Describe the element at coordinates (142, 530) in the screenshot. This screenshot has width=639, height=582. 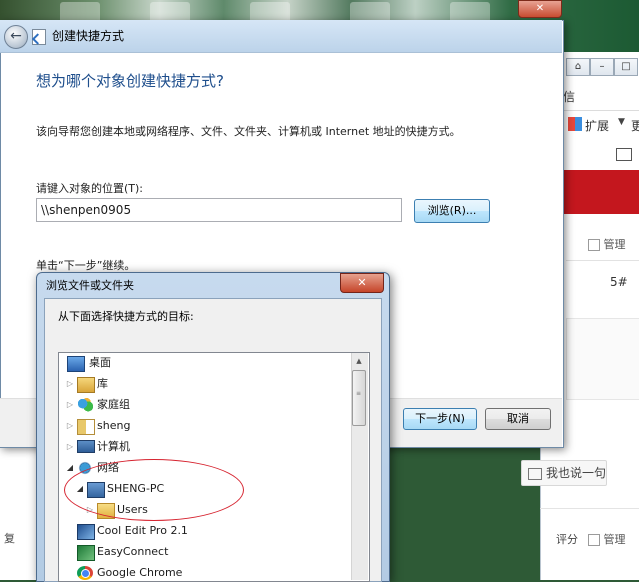
I see `tree-item-label: Cool Edit Pro 2.1` at that location.